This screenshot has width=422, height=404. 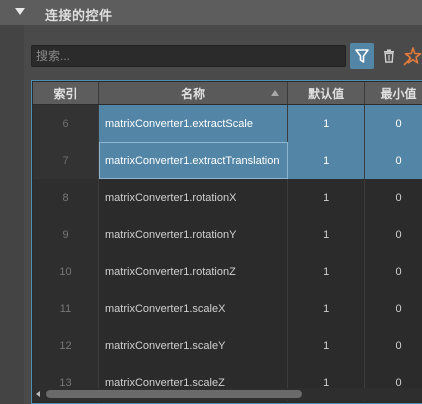 I want to click on table-row: 11 matrixConverter1.scaleX 1 0, so click(x=227, y=308).